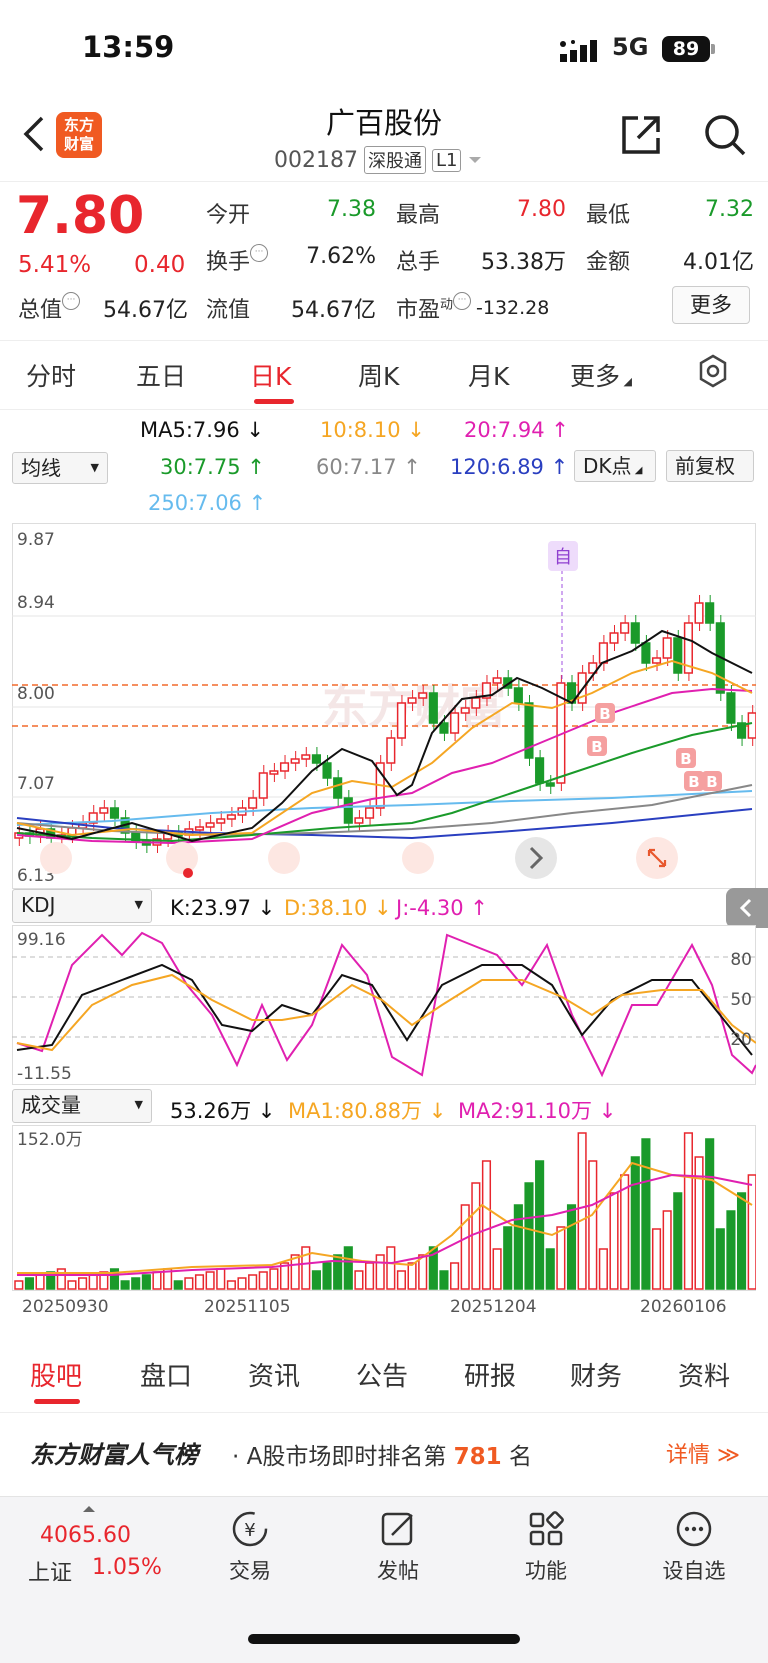 This screenshot has height=1663, width=768. Describe the element at coordinates (138, 1104) in the screenshot. I see `caret-down-icon: ▼` at that location.